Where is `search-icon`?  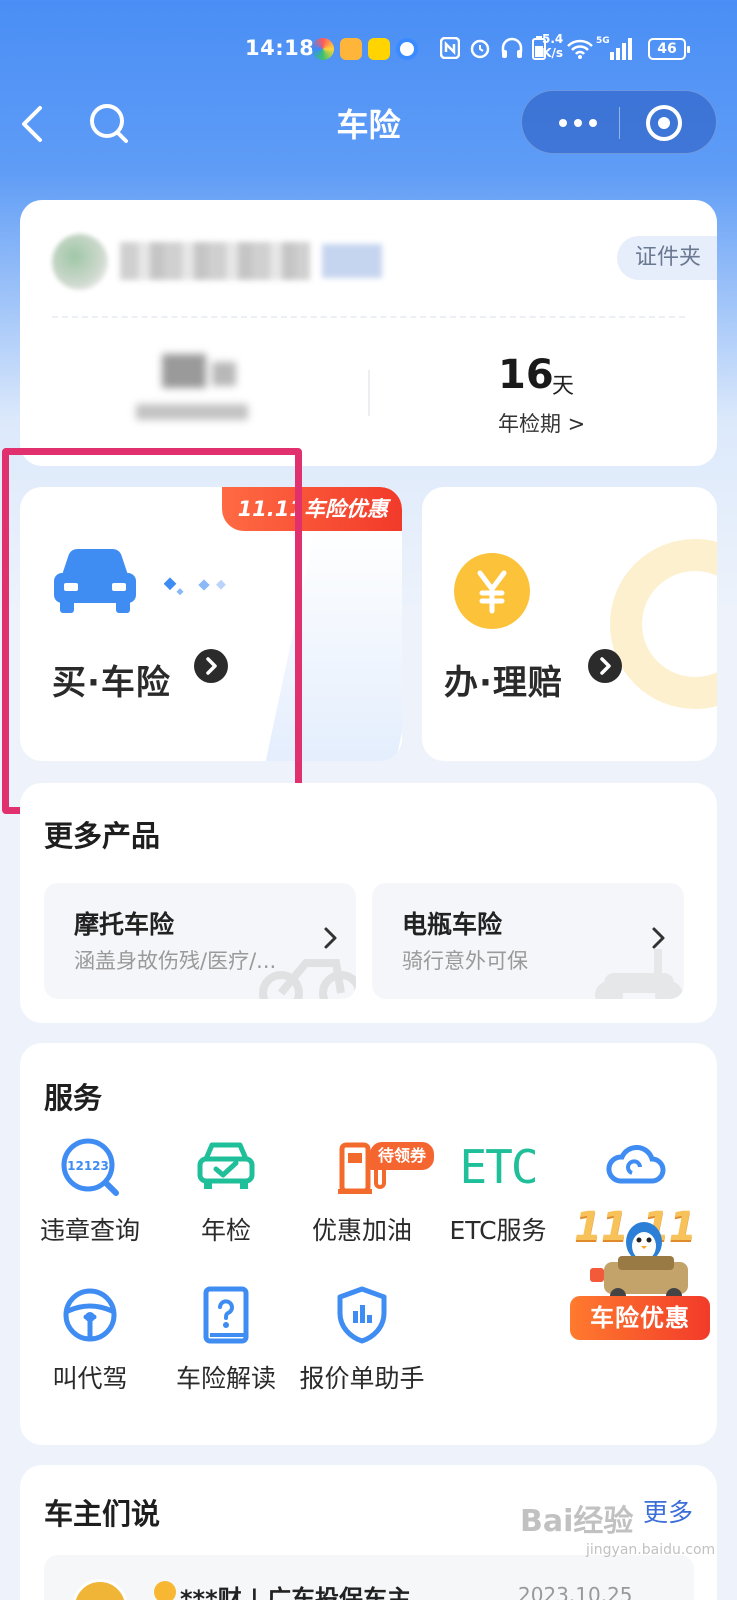 search-icon is located at coordinates (109, 123).